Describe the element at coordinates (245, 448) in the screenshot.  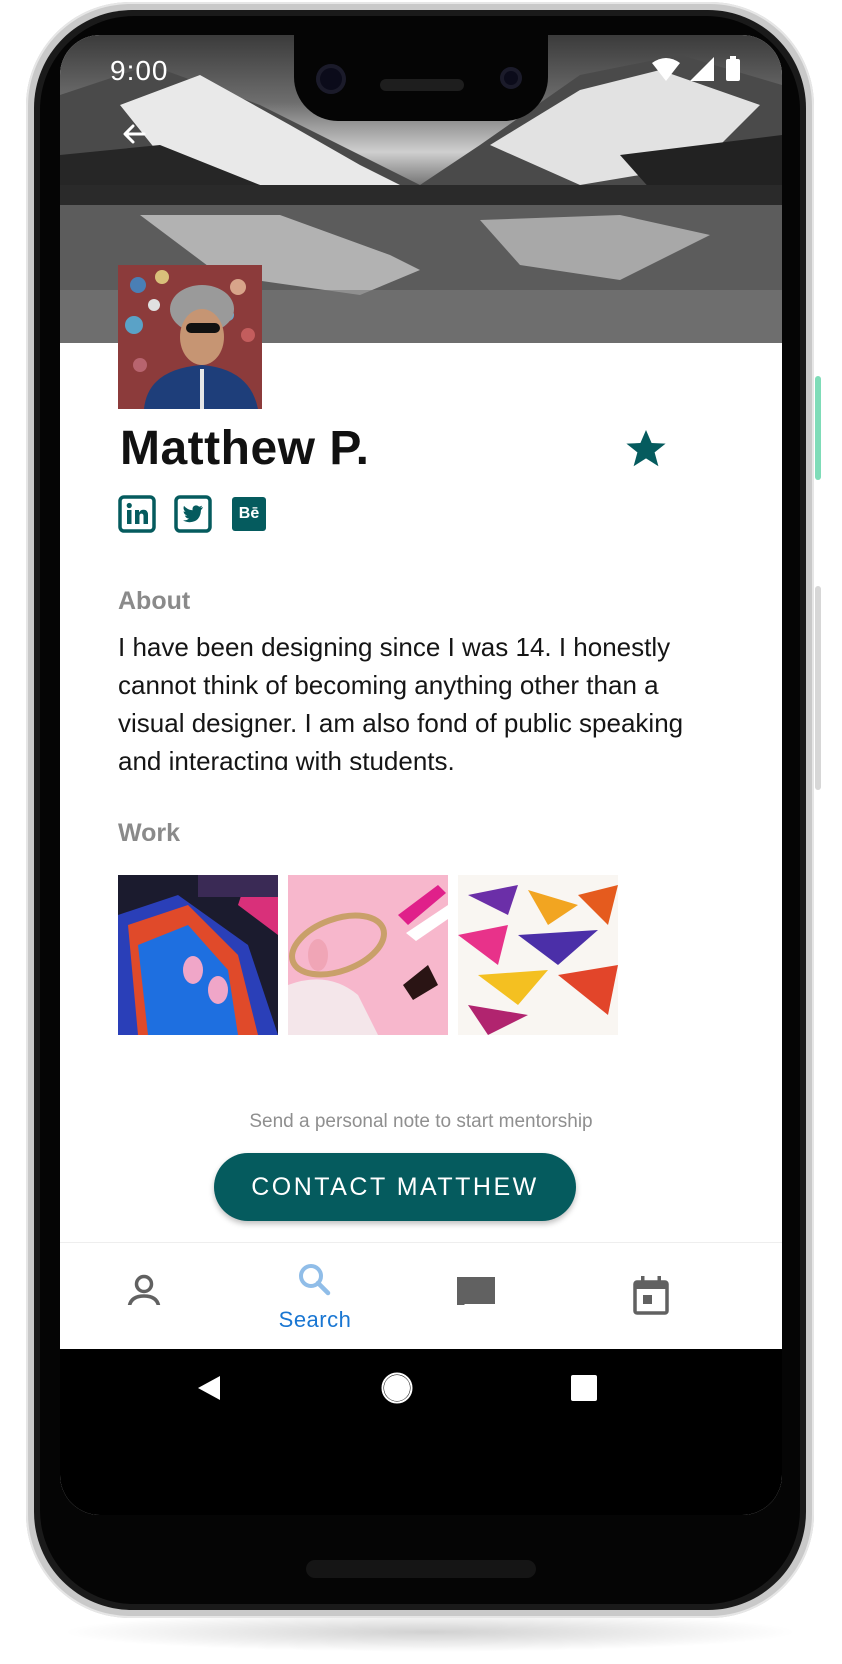
I see `profile-name: Matthew P.` at that location.